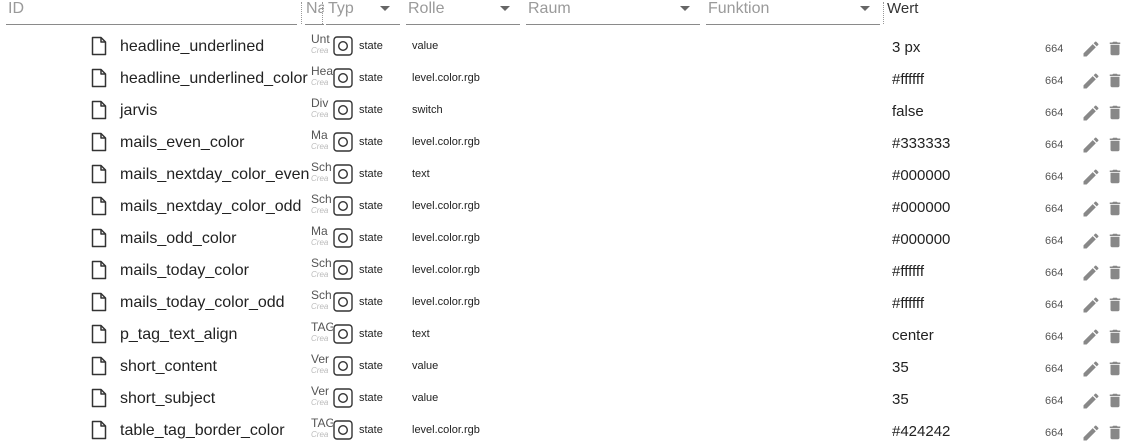 The height and width of the screenshot is (448, 1146). What do you see at coordinates (214, 79) in the screenshot?
I see `object-id: headline_underlined_color` at bounding box center [214, 79].